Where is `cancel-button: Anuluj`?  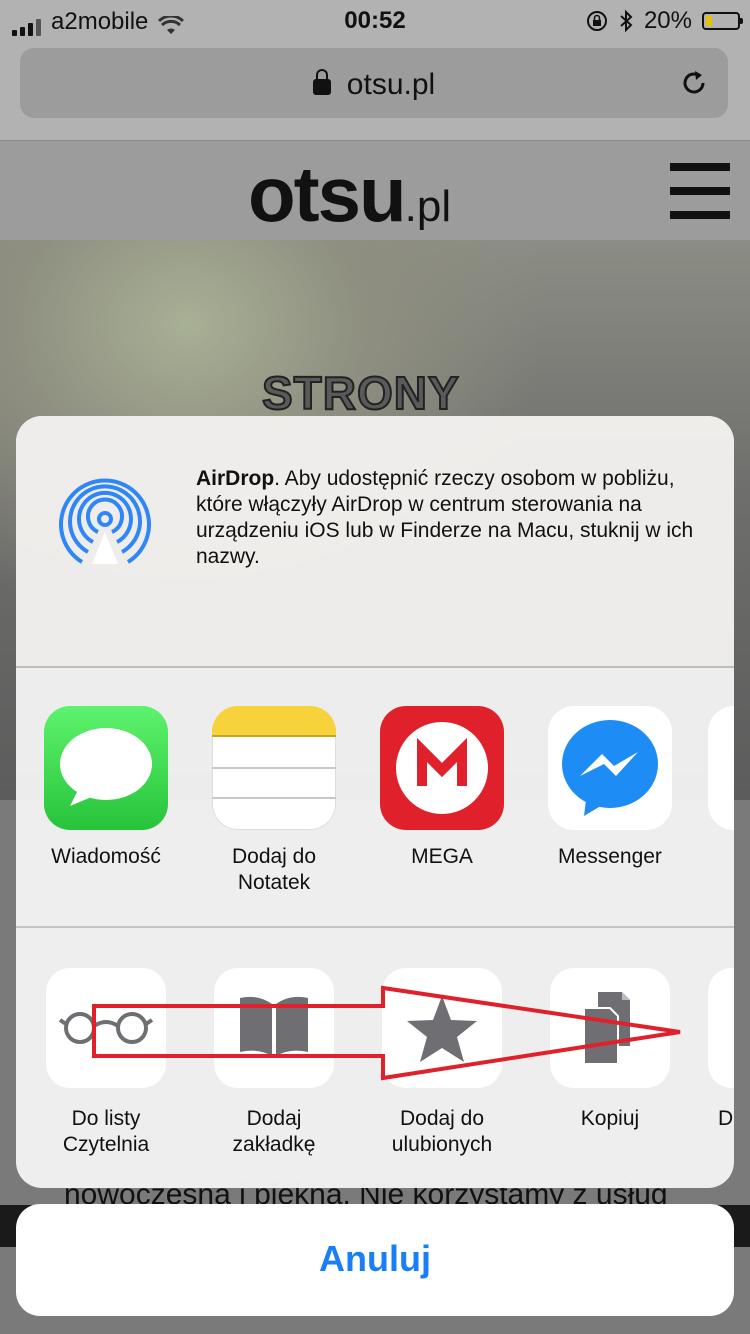 cancel-button: Anuluj is located at coordinates (375, 1260).